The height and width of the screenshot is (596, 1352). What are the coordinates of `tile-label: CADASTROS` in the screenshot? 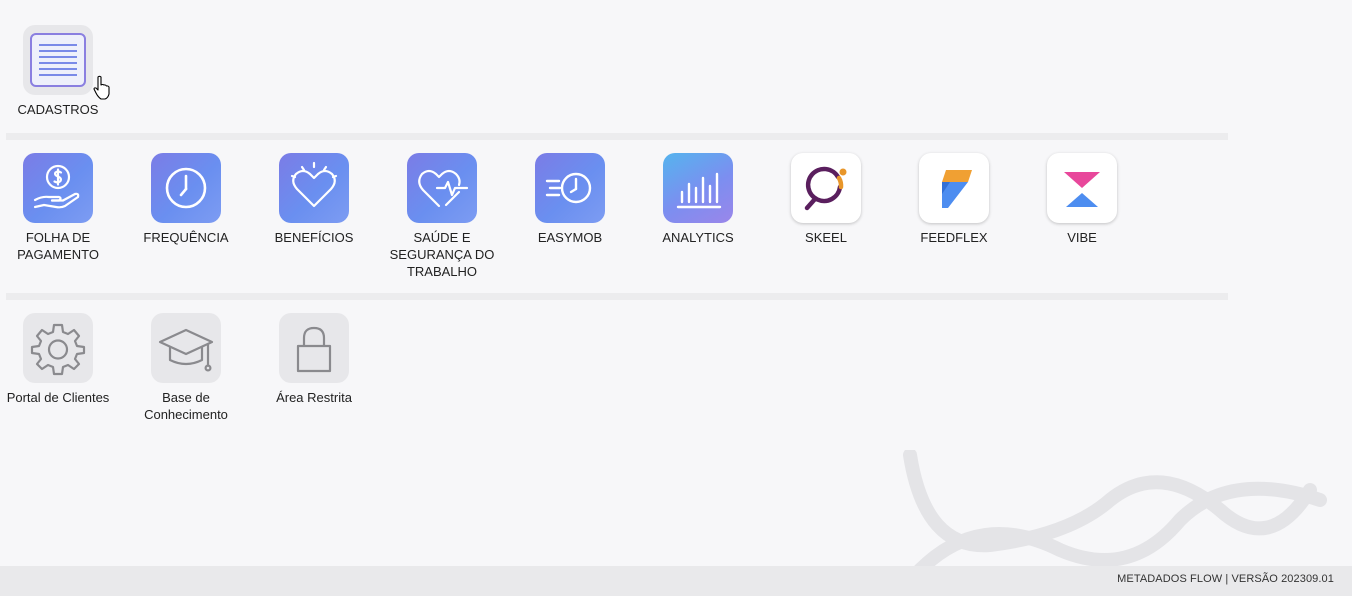 It's located at (58, 109).